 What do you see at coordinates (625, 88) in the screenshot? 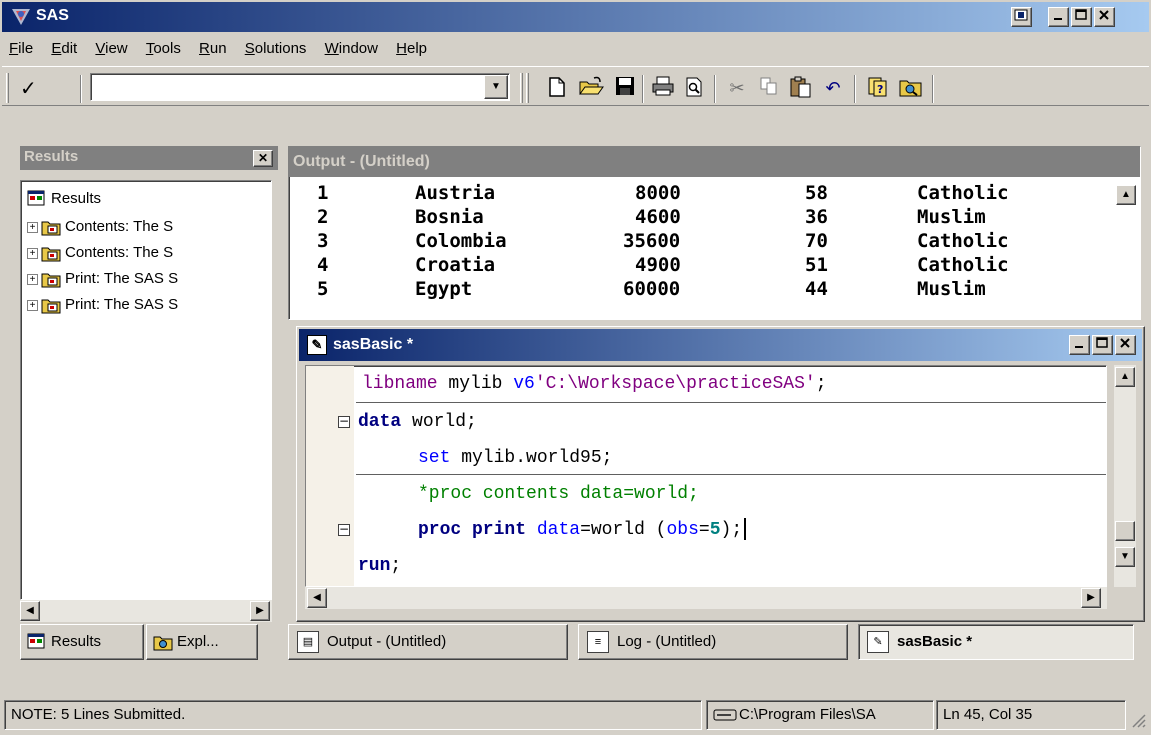
I see `save-icon` at bounding box center [625, 88].